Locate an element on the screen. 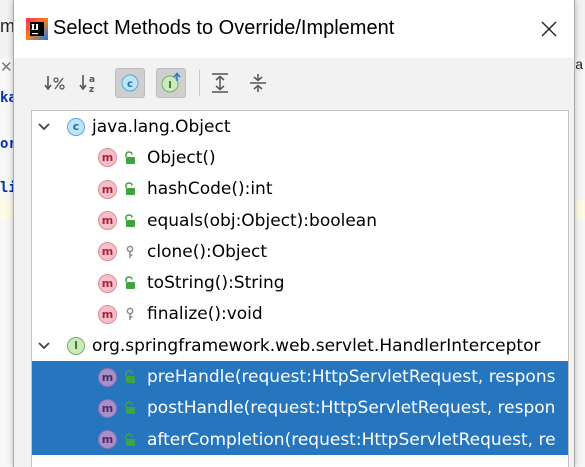  svg-text: z is located at coordinates (91, 89).